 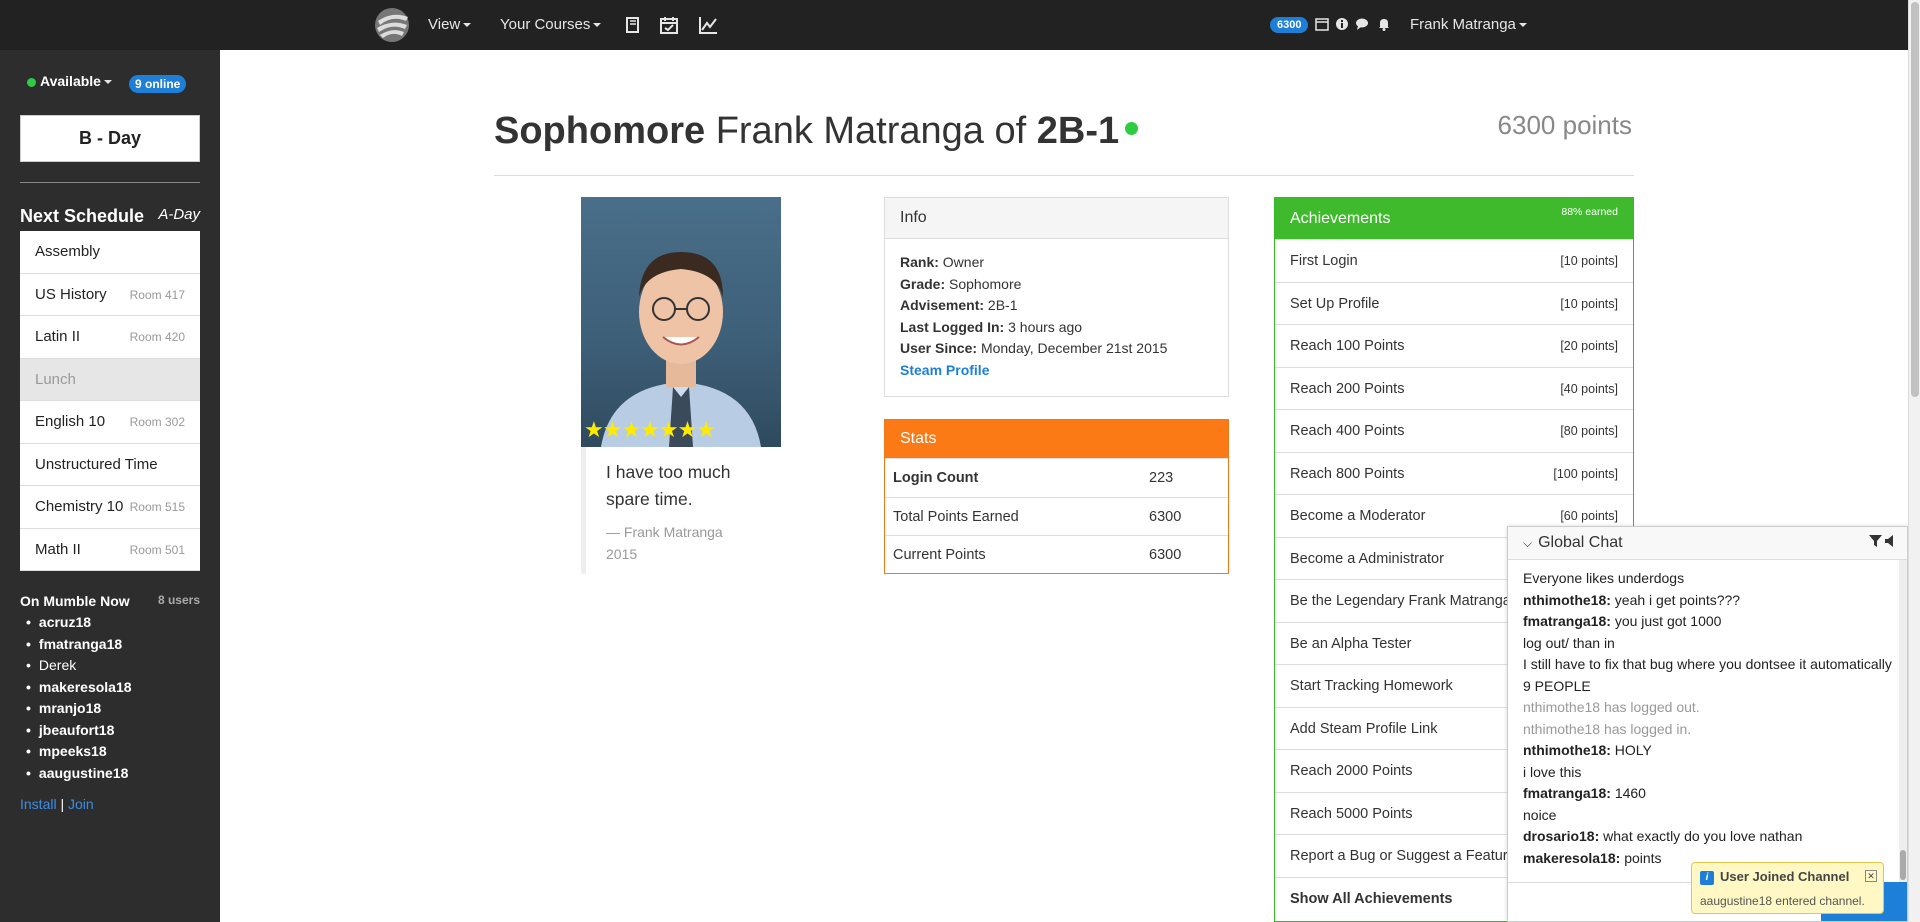 What do you see at coordinates (1351, 813) in the screenshot?
I see `achievement-name: Reach 5000 Points` at bounding box center [1351, 813].